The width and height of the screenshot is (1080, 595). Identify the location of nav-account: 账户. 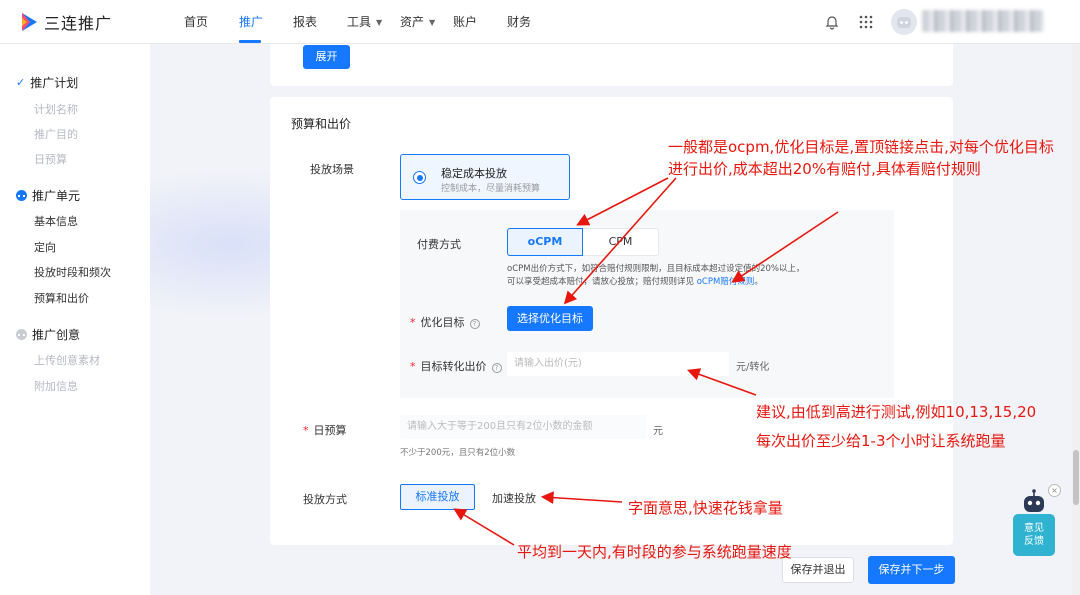
(465, 22).